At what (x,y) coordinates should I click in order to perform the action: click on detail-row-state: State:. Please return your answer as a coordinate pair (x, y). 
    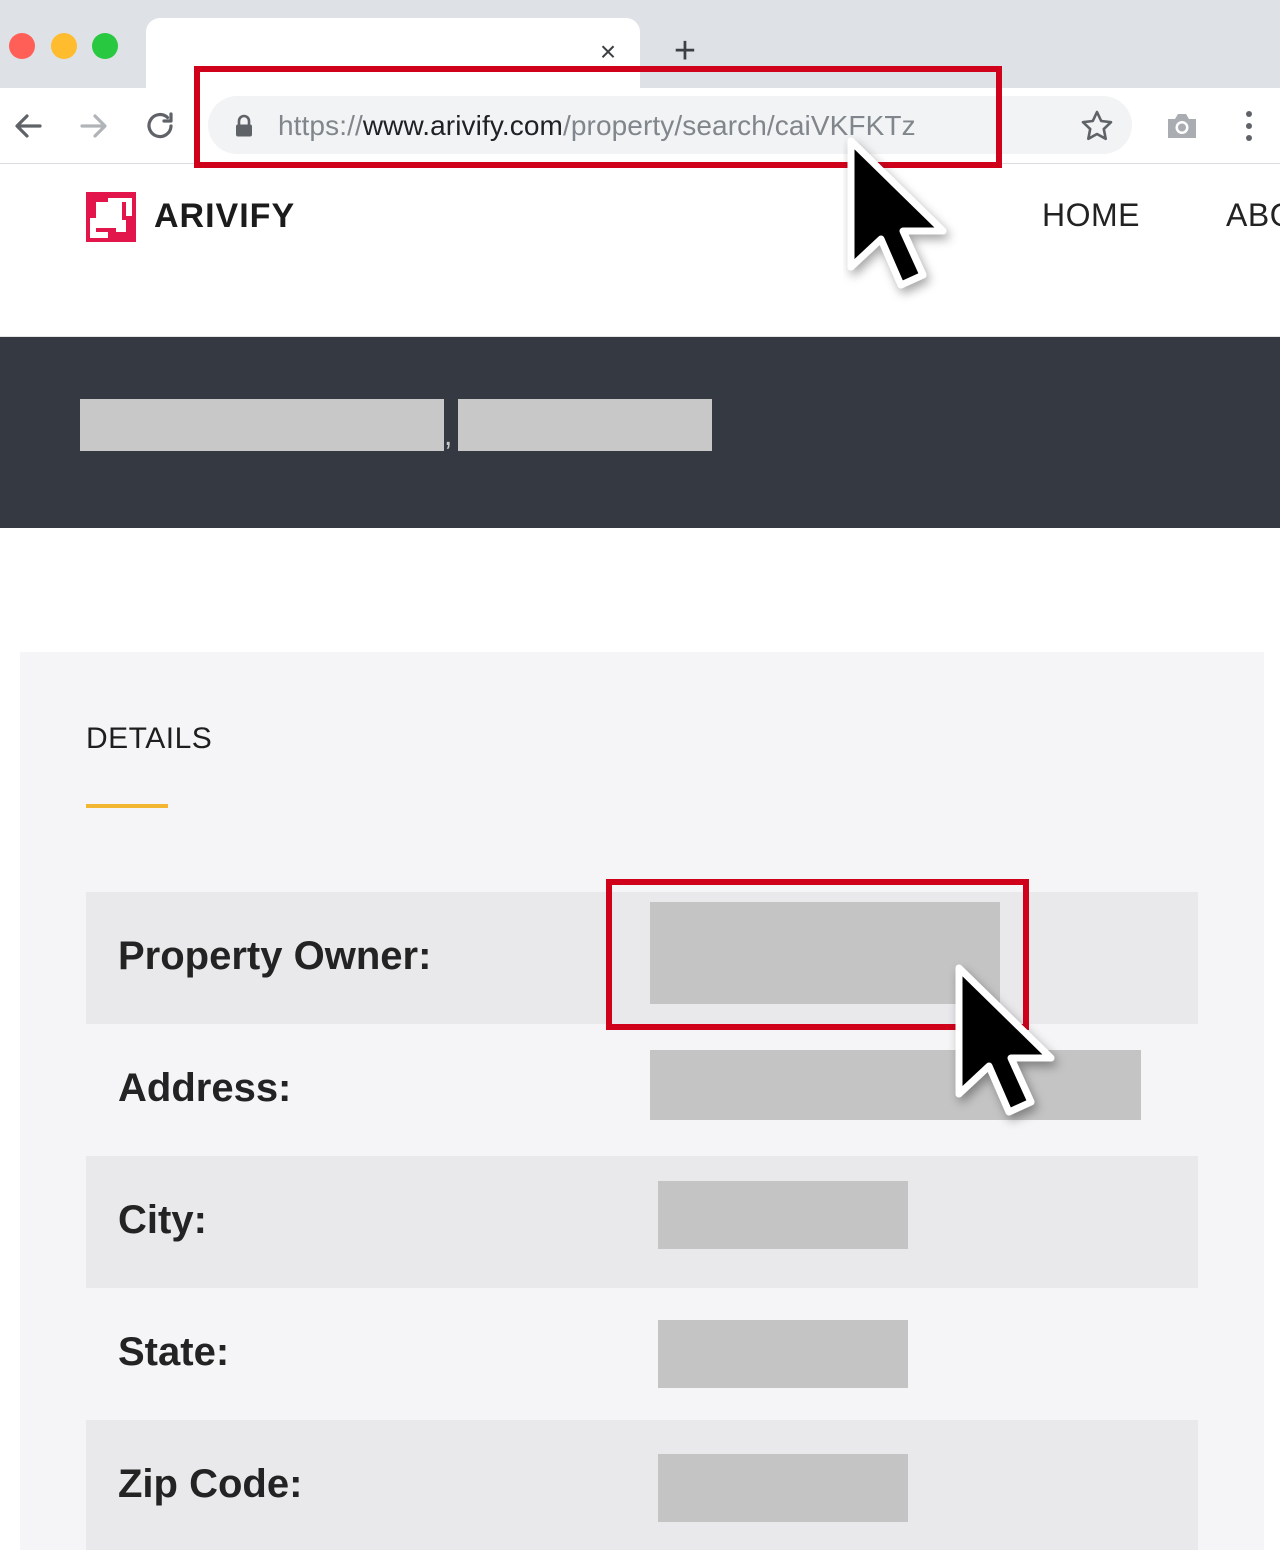
    Looking at the image, I should click on (642, 1354).